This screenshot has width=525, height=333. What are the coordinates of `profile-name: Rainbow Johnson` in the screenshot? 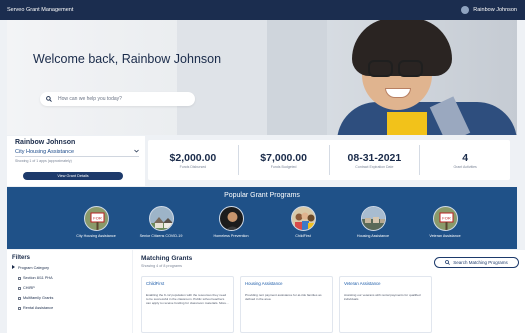 It's located at (45, 142).